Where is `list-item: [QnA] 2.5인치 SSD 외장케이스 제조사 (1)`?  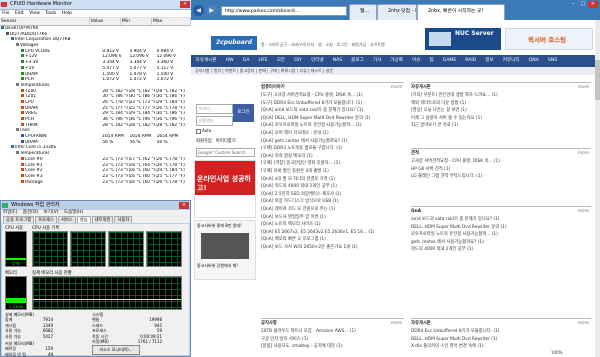
list-item: [QnA] 2.5인치 SSD 외장케이스 제조사 (1) is located at coordinates (332, 195).